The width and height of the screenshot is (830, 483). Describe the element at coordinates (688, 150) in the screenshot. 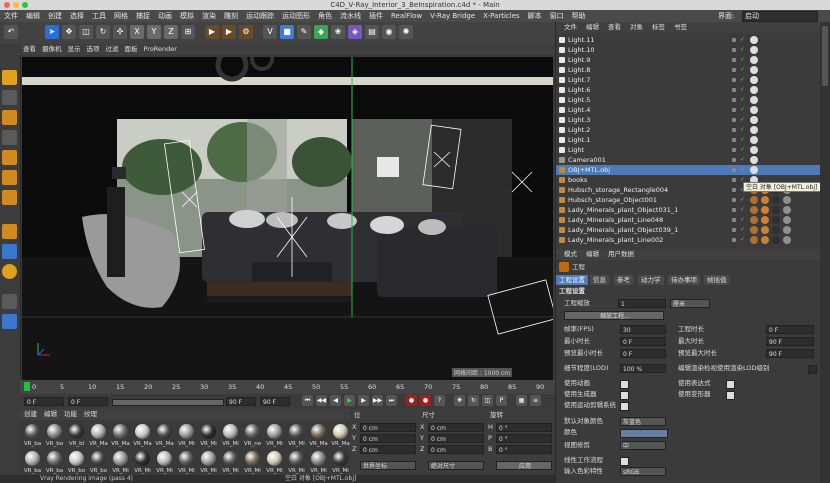

I see `object-row: Light ✓` at that location.